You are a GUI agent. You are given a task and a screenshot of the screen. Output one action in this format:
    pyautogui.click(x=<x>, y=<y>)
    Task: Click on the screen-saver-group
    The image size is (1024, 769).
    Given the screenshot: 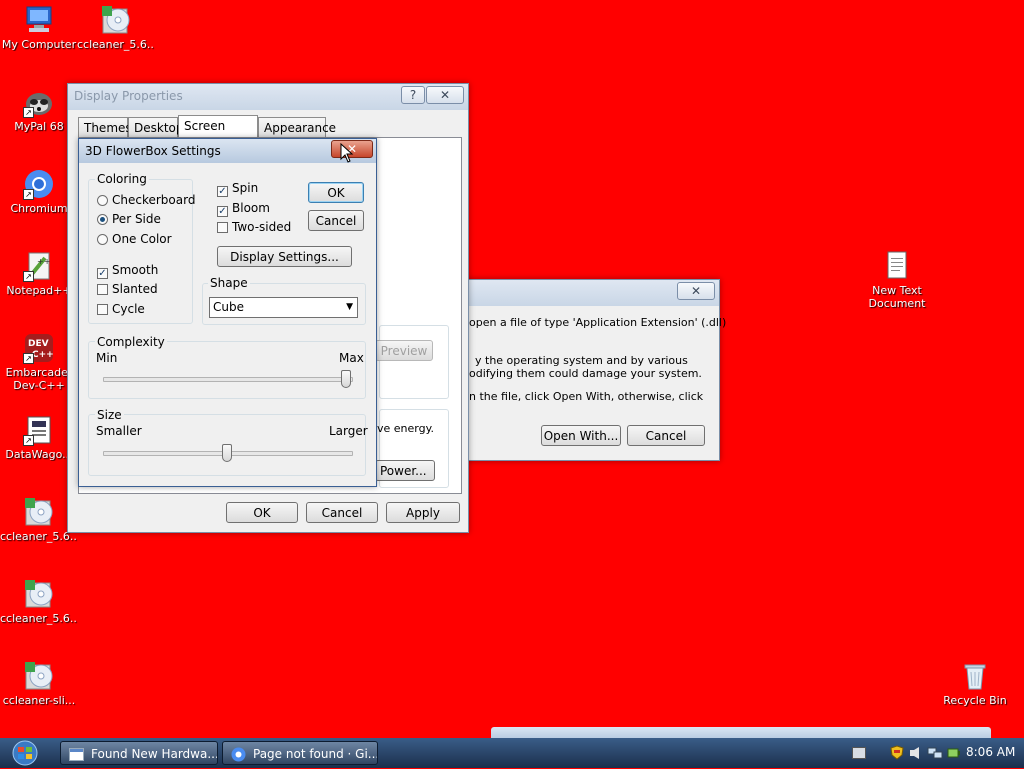 What is the action you would take?
    pyautogui.click(x=414, y=362)
    